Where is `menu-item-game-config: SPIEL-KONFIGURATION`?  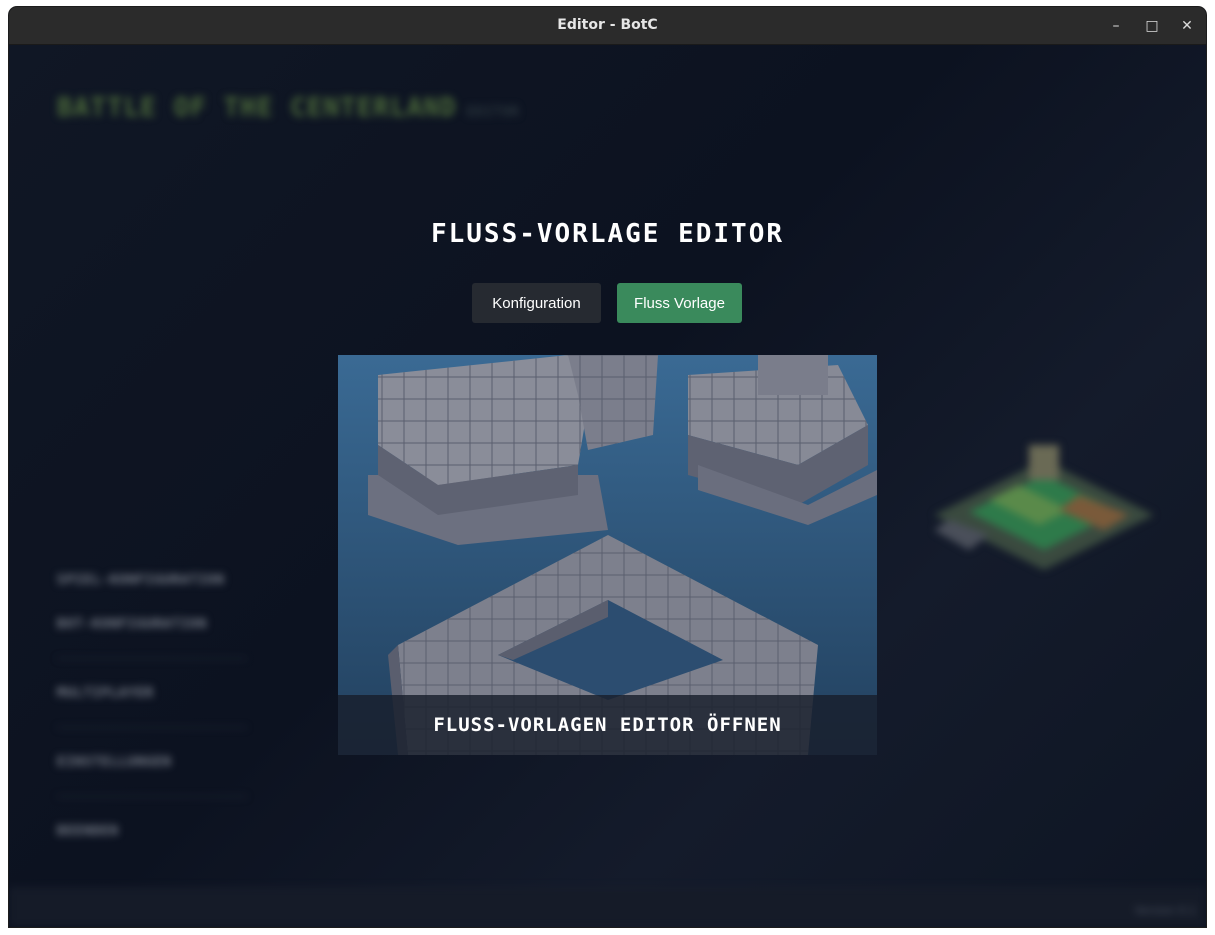 menu-item-game-config: SPIEL-KONFIGURATION is located at coordinates (141, 580).